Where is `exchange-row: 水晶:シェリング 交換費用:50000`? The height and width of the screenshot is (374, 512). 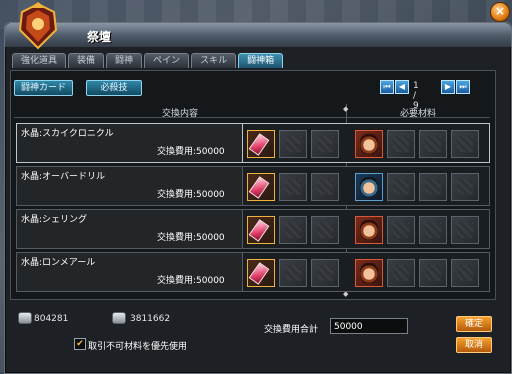
exchange-row: 水晶:シェリング 交換費用:50000 is located at coordinates (252, 229).